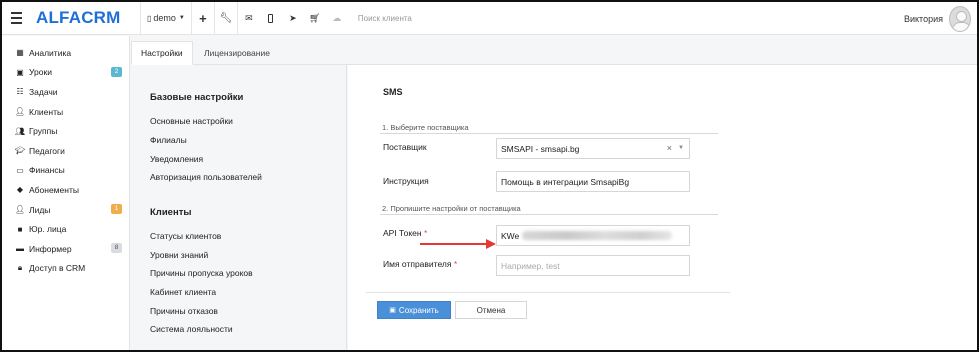  I want to click on message-icon: ▬, so click(20, 249).